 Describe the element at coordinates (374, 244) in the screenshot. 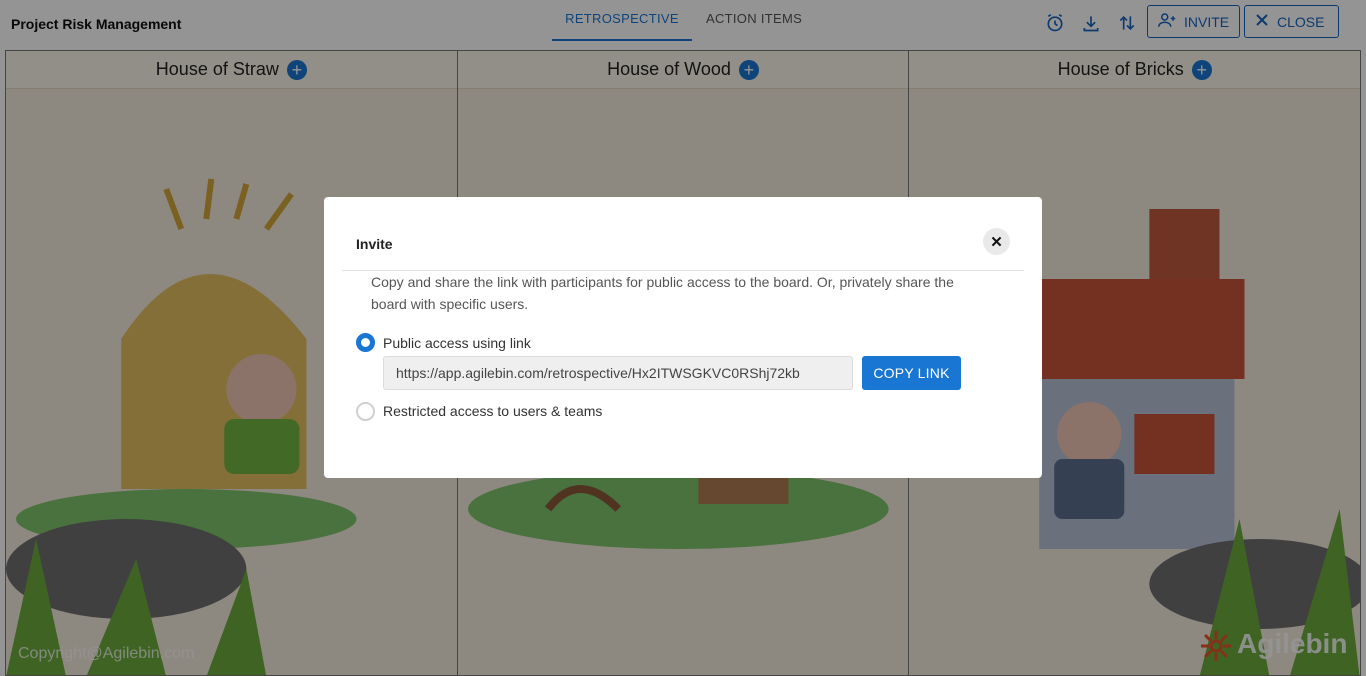

I see `dialog-title: Invite` at that location.